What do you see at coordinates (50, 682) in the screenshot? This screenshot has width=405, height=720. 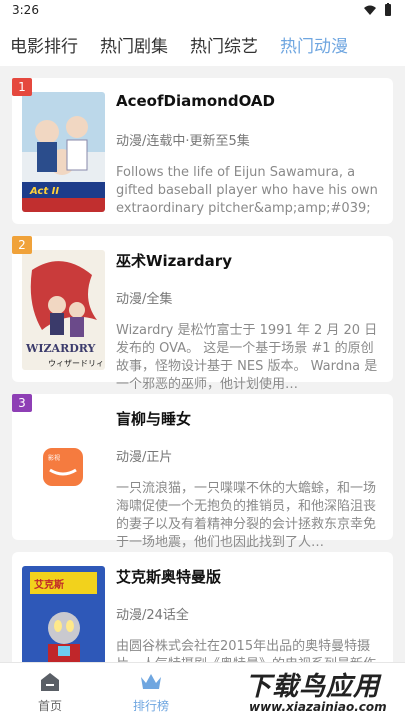 I see `home-icon` at bounding box center [50, 682].